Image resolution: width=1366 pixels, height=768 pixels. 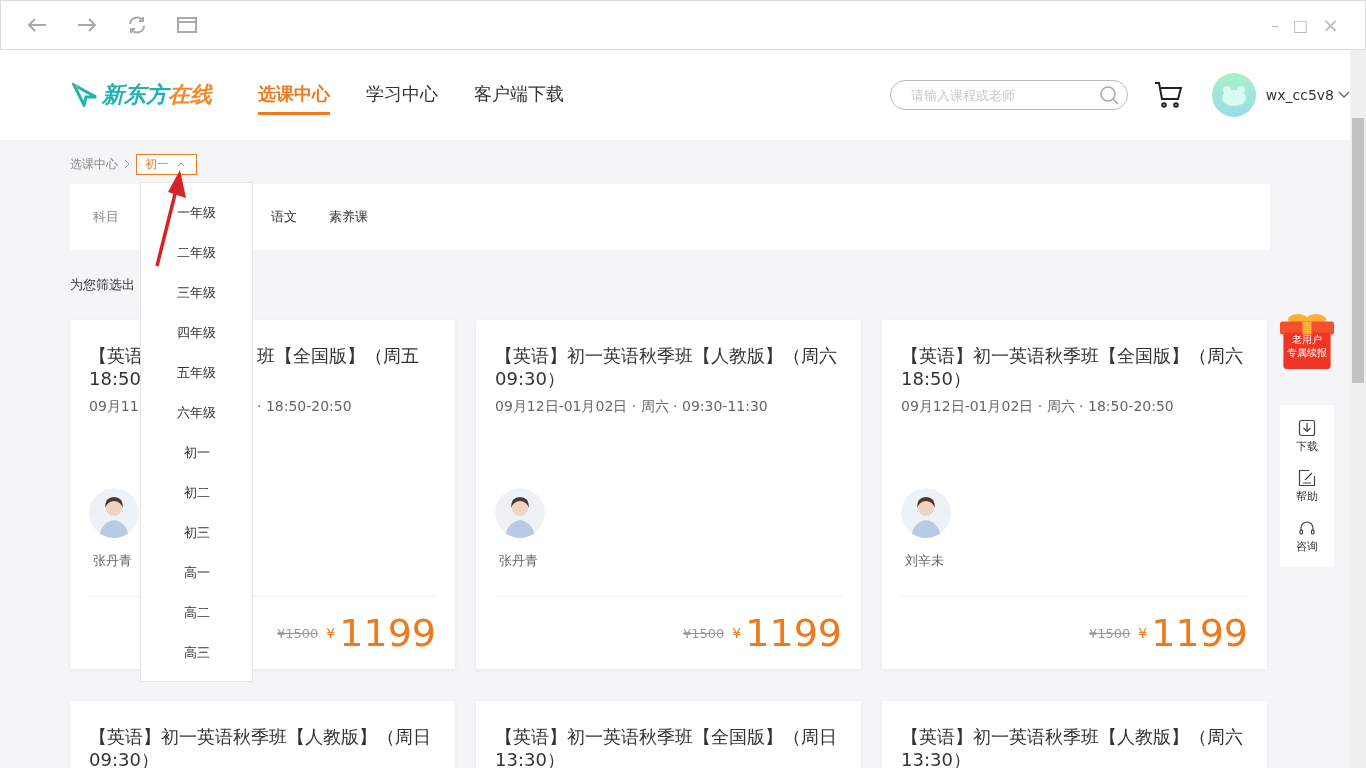 What do you see at coordinates (1108, 95) in the screenshot?
I see `search-icon` at bounding box center [1108, 95].